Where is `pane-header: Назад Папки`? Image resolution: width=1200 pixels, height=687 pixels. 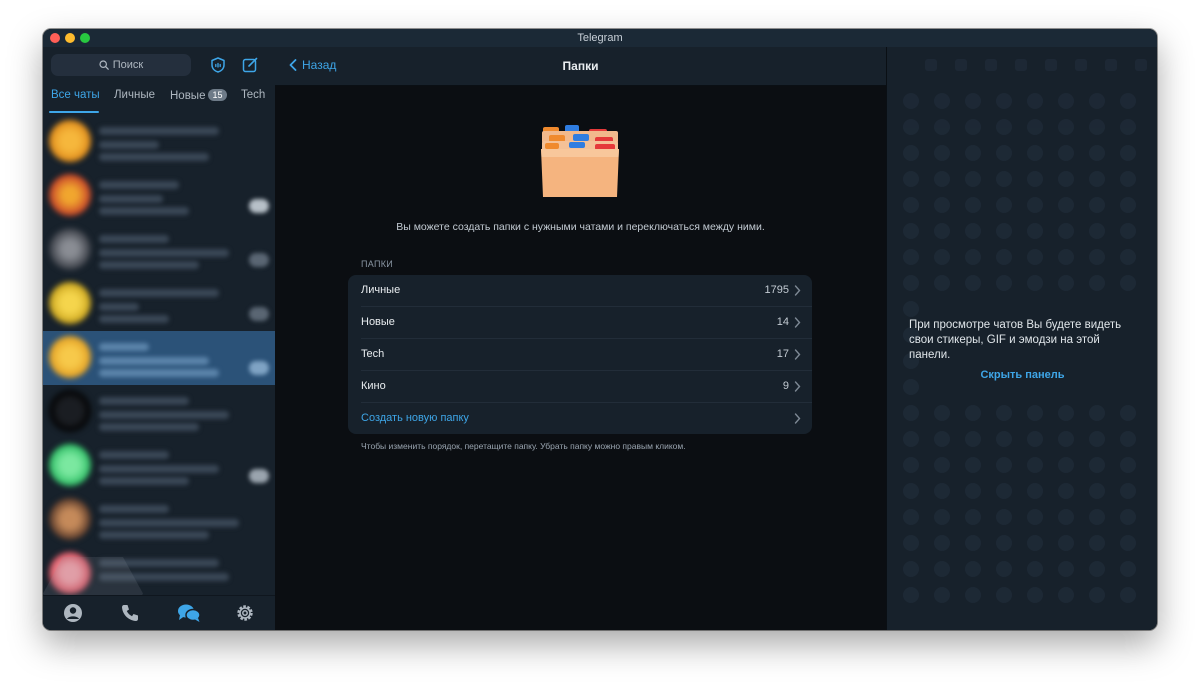 pane-header: Назад Папки is located at coordinates (580, 66).